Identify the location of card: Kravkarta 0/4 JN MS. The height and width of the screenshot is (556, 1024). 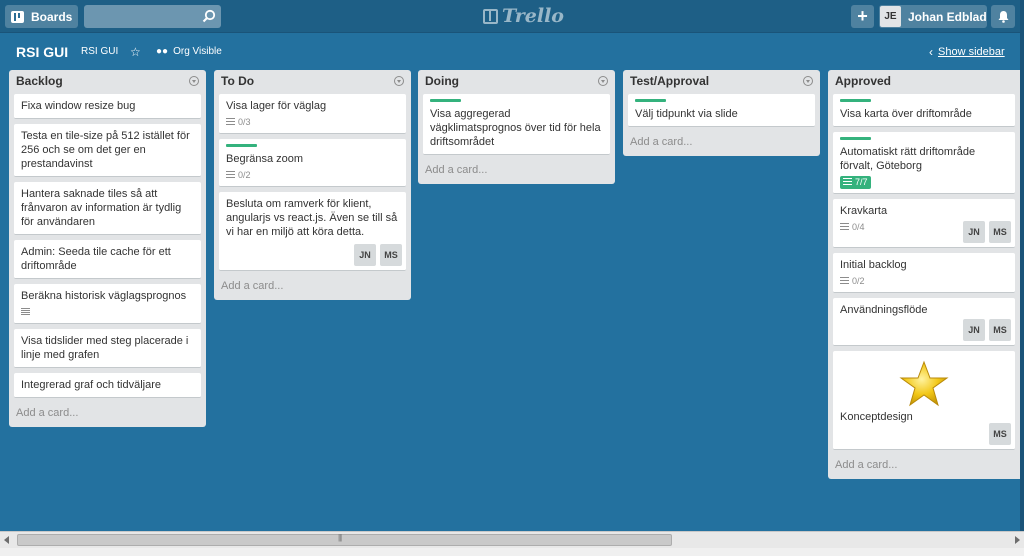
(924, 223).